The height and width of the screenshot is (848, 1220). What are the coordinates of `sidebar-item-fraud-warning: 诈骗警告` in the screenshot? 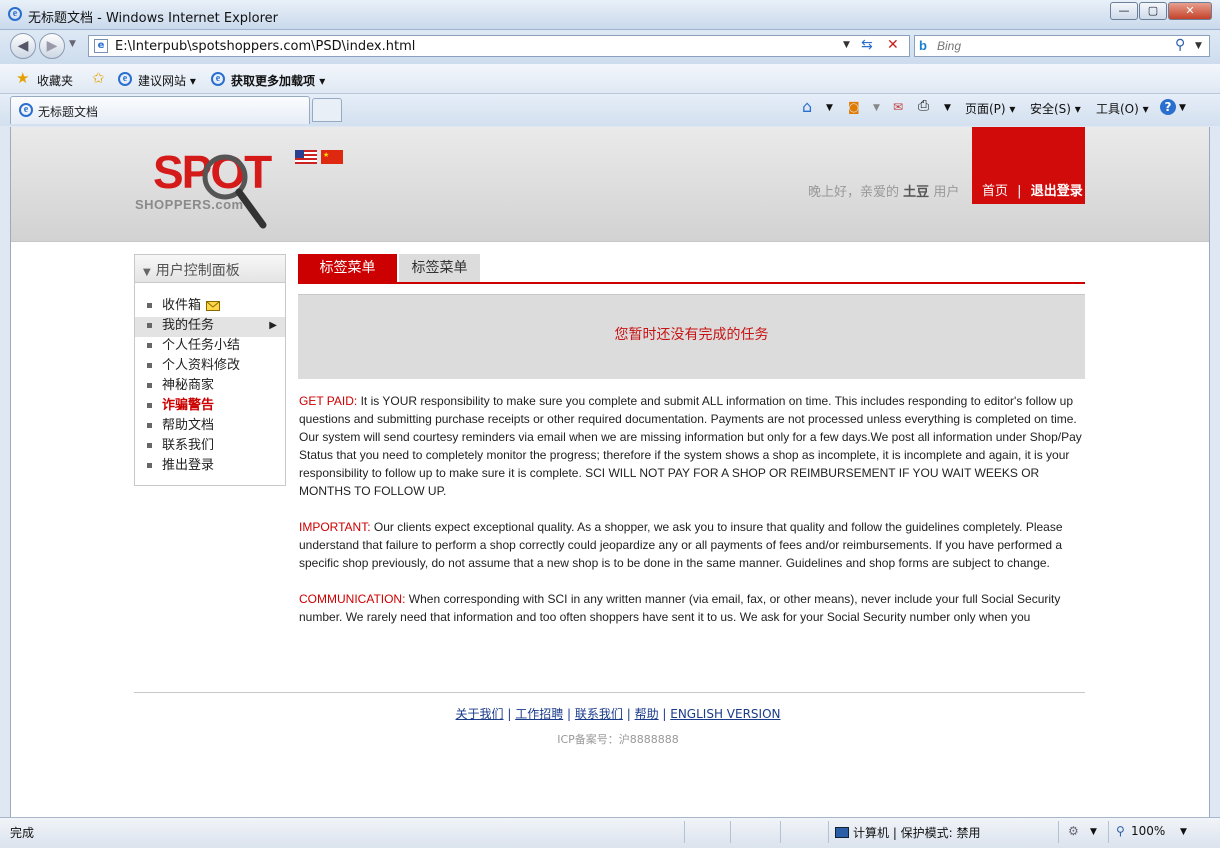 It's located at (210, 407).